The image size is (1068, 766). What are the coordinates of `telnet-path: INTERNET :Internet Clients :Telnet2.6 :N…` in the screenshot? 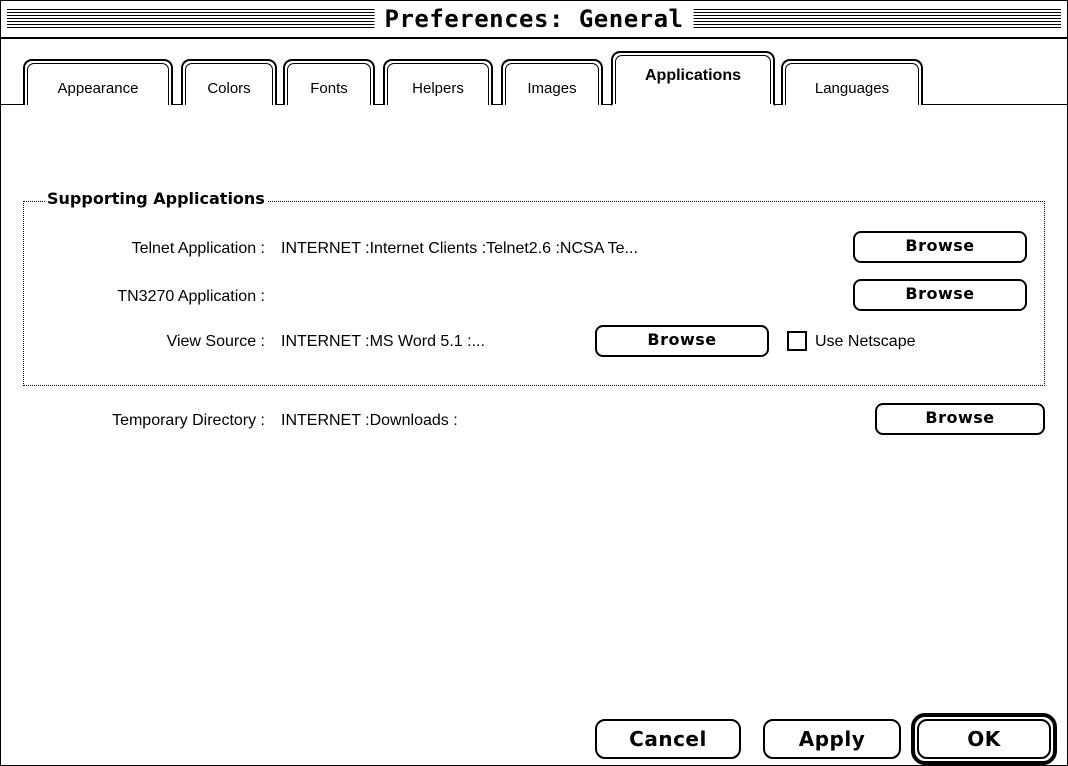 It's located at (459, 248).